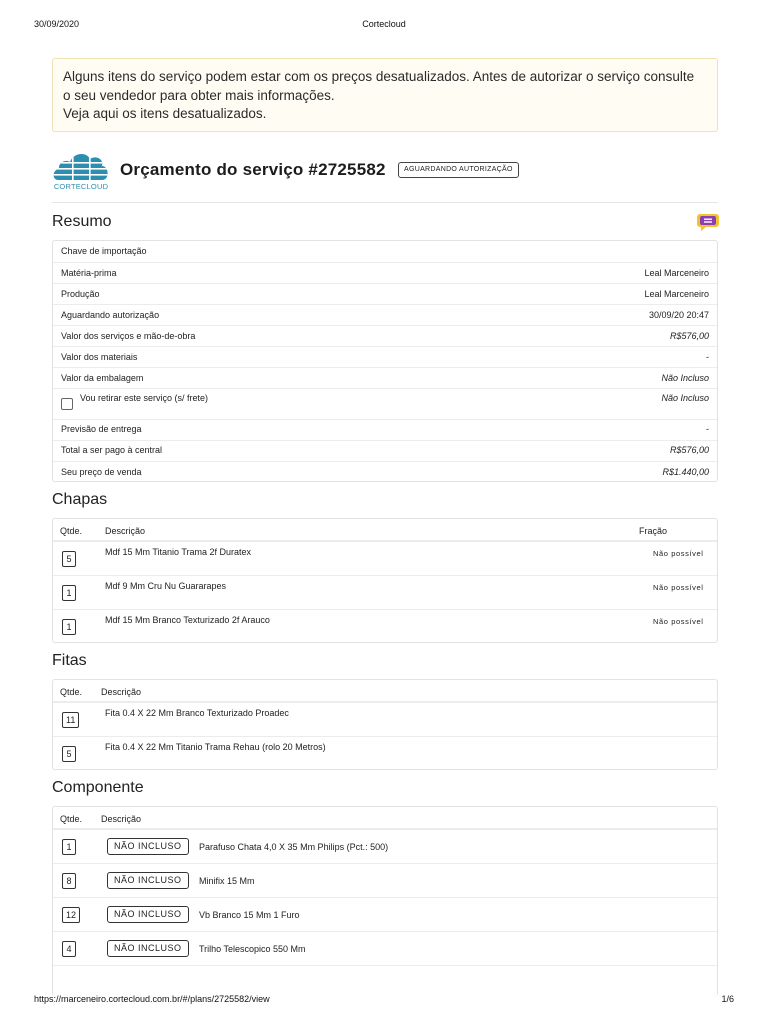 The image size is (768, 1024). What do you see at coordinates (99, 357) in the screenshot?
I see `summary-label: Valor dos materiais` at bounding box center [99, 357].